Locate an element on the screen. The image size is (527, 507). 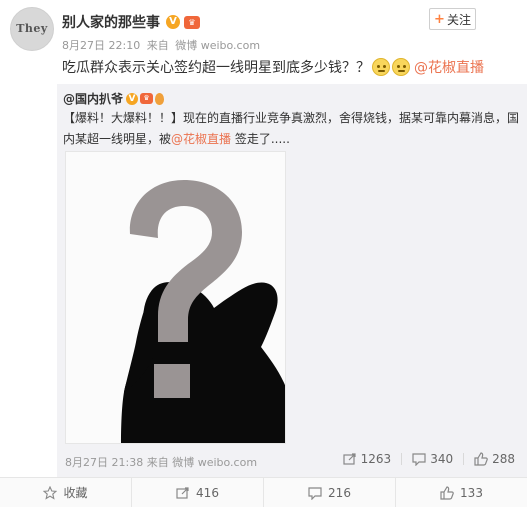
repost-comment-action: 340 is located at coordinates (432, 459).